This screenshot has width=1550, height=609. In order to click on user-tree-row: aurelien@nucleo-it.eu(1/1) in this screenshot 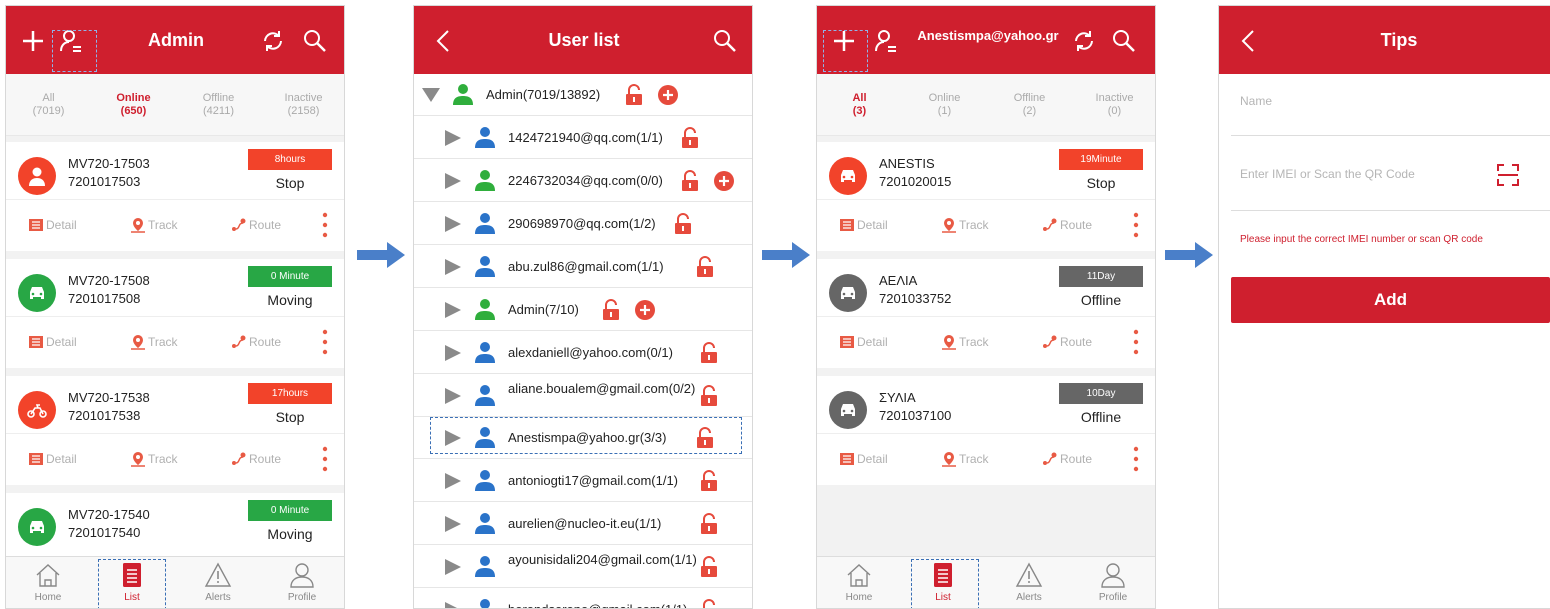, I will do `click(583, 524)`.